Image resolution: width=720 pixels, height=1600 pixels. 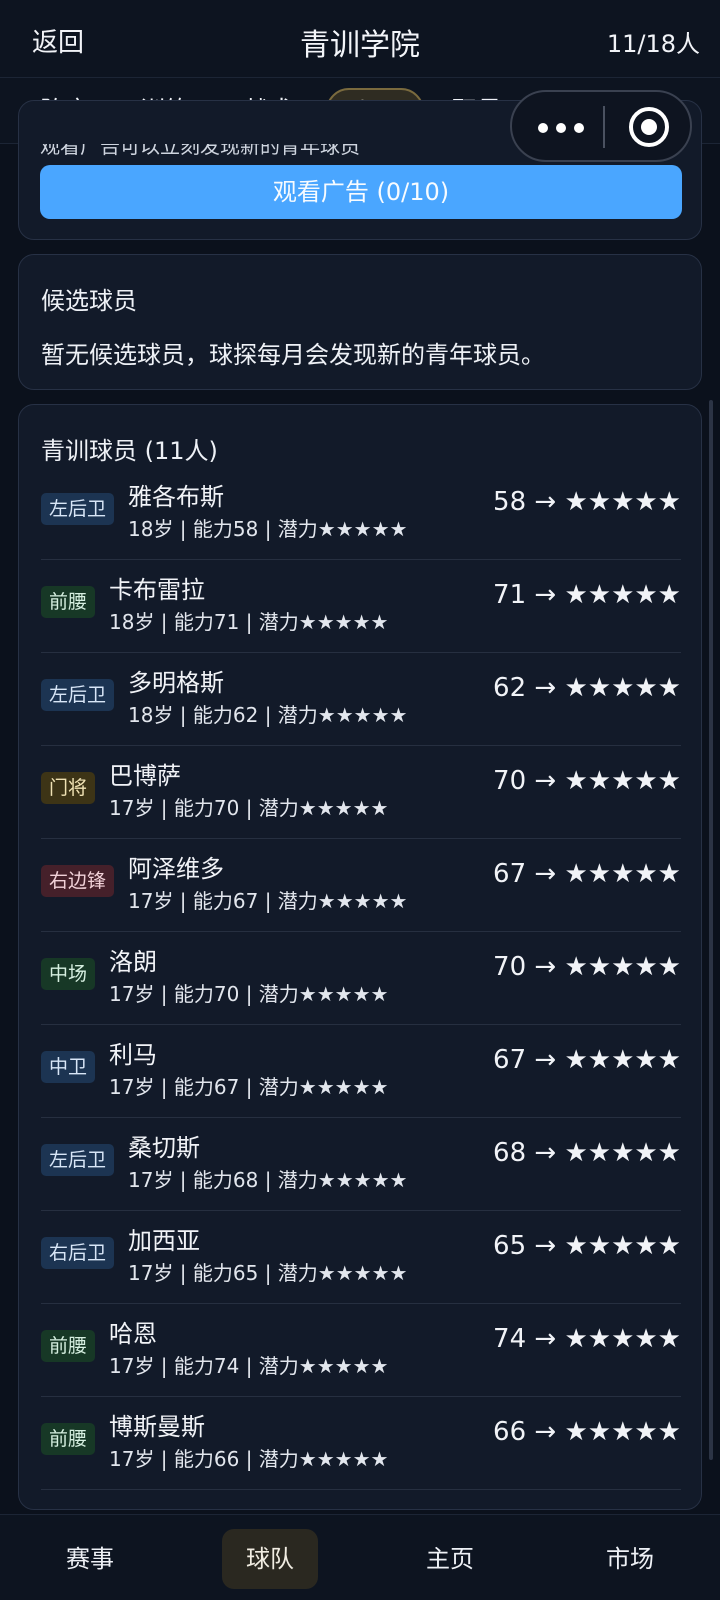 What do you see at coordinates (68, 788) in the screenshot?
I see `position-badge: 门将` at bounding box center [68, 788].